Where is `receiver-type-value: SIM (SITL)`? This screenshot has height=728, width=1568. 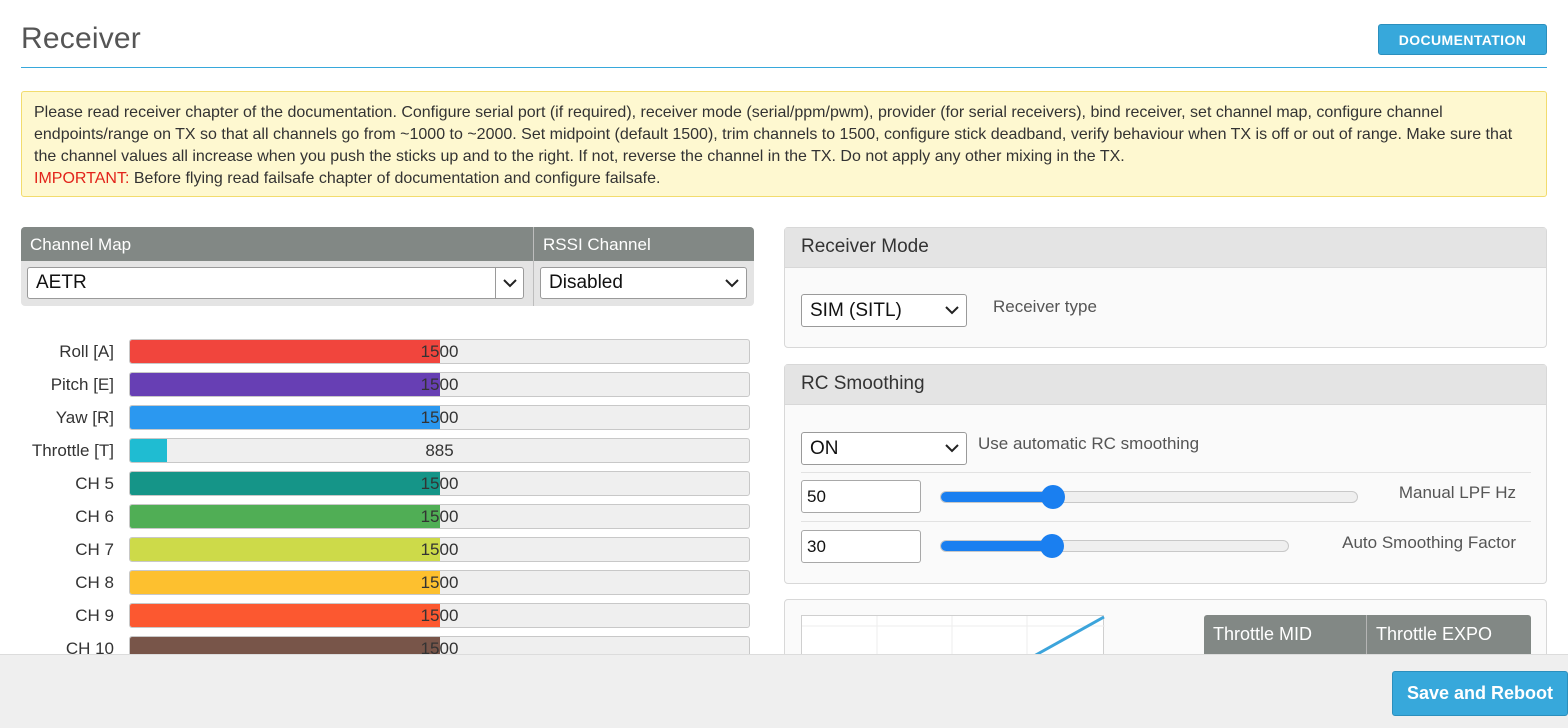 receiver-type-value: SIM (SITL) is located at coordinates (856, 310).